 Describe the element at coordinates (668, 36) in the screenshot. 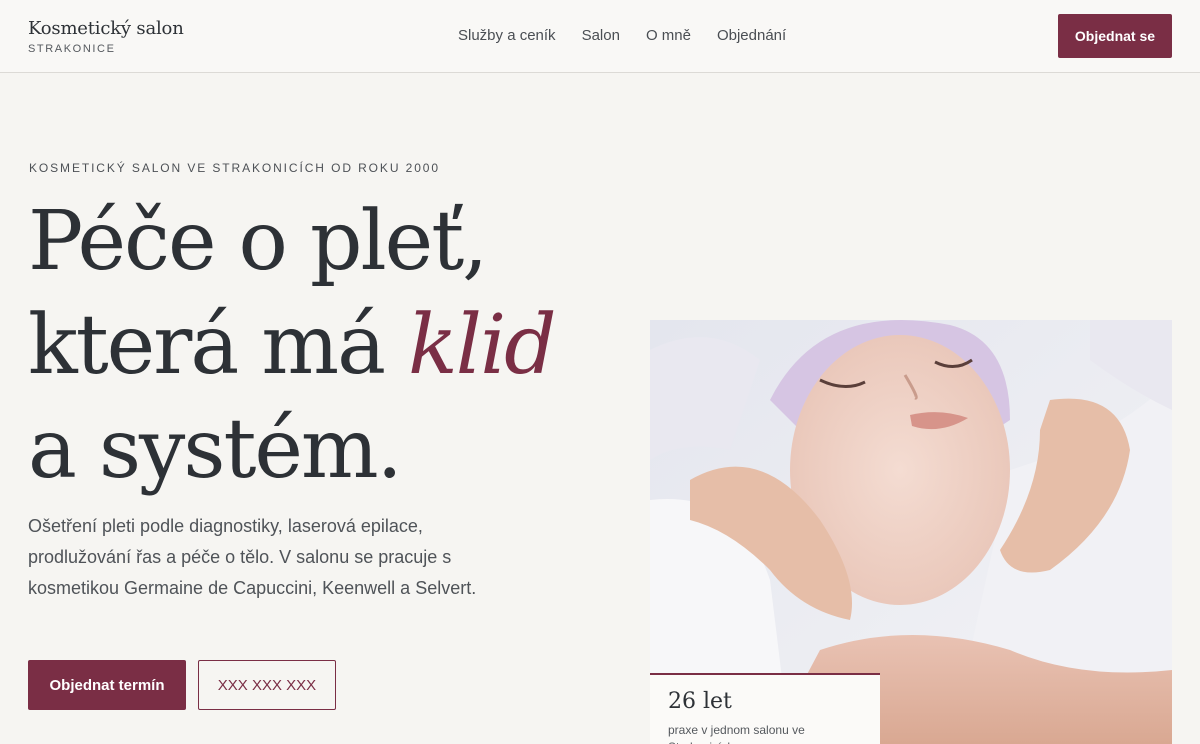

I see `nav-link-about: O mně` at that location.